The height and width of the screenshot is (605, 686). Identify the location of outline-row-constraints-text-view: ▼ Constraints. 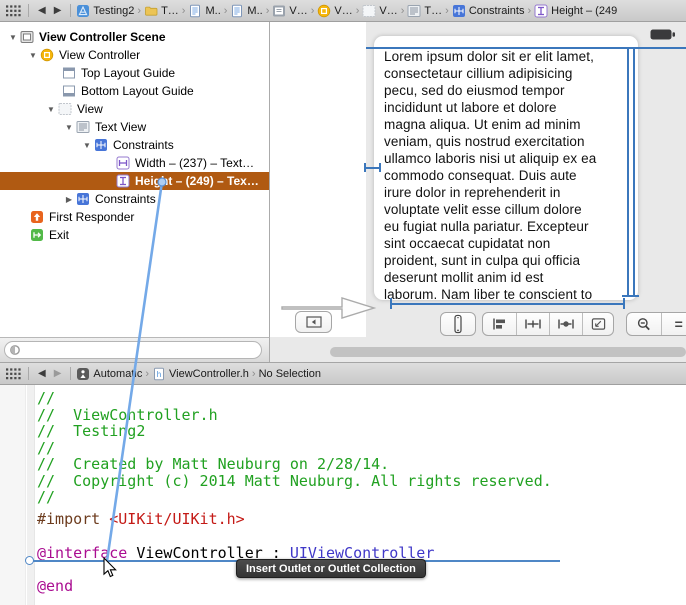
(134, 145).